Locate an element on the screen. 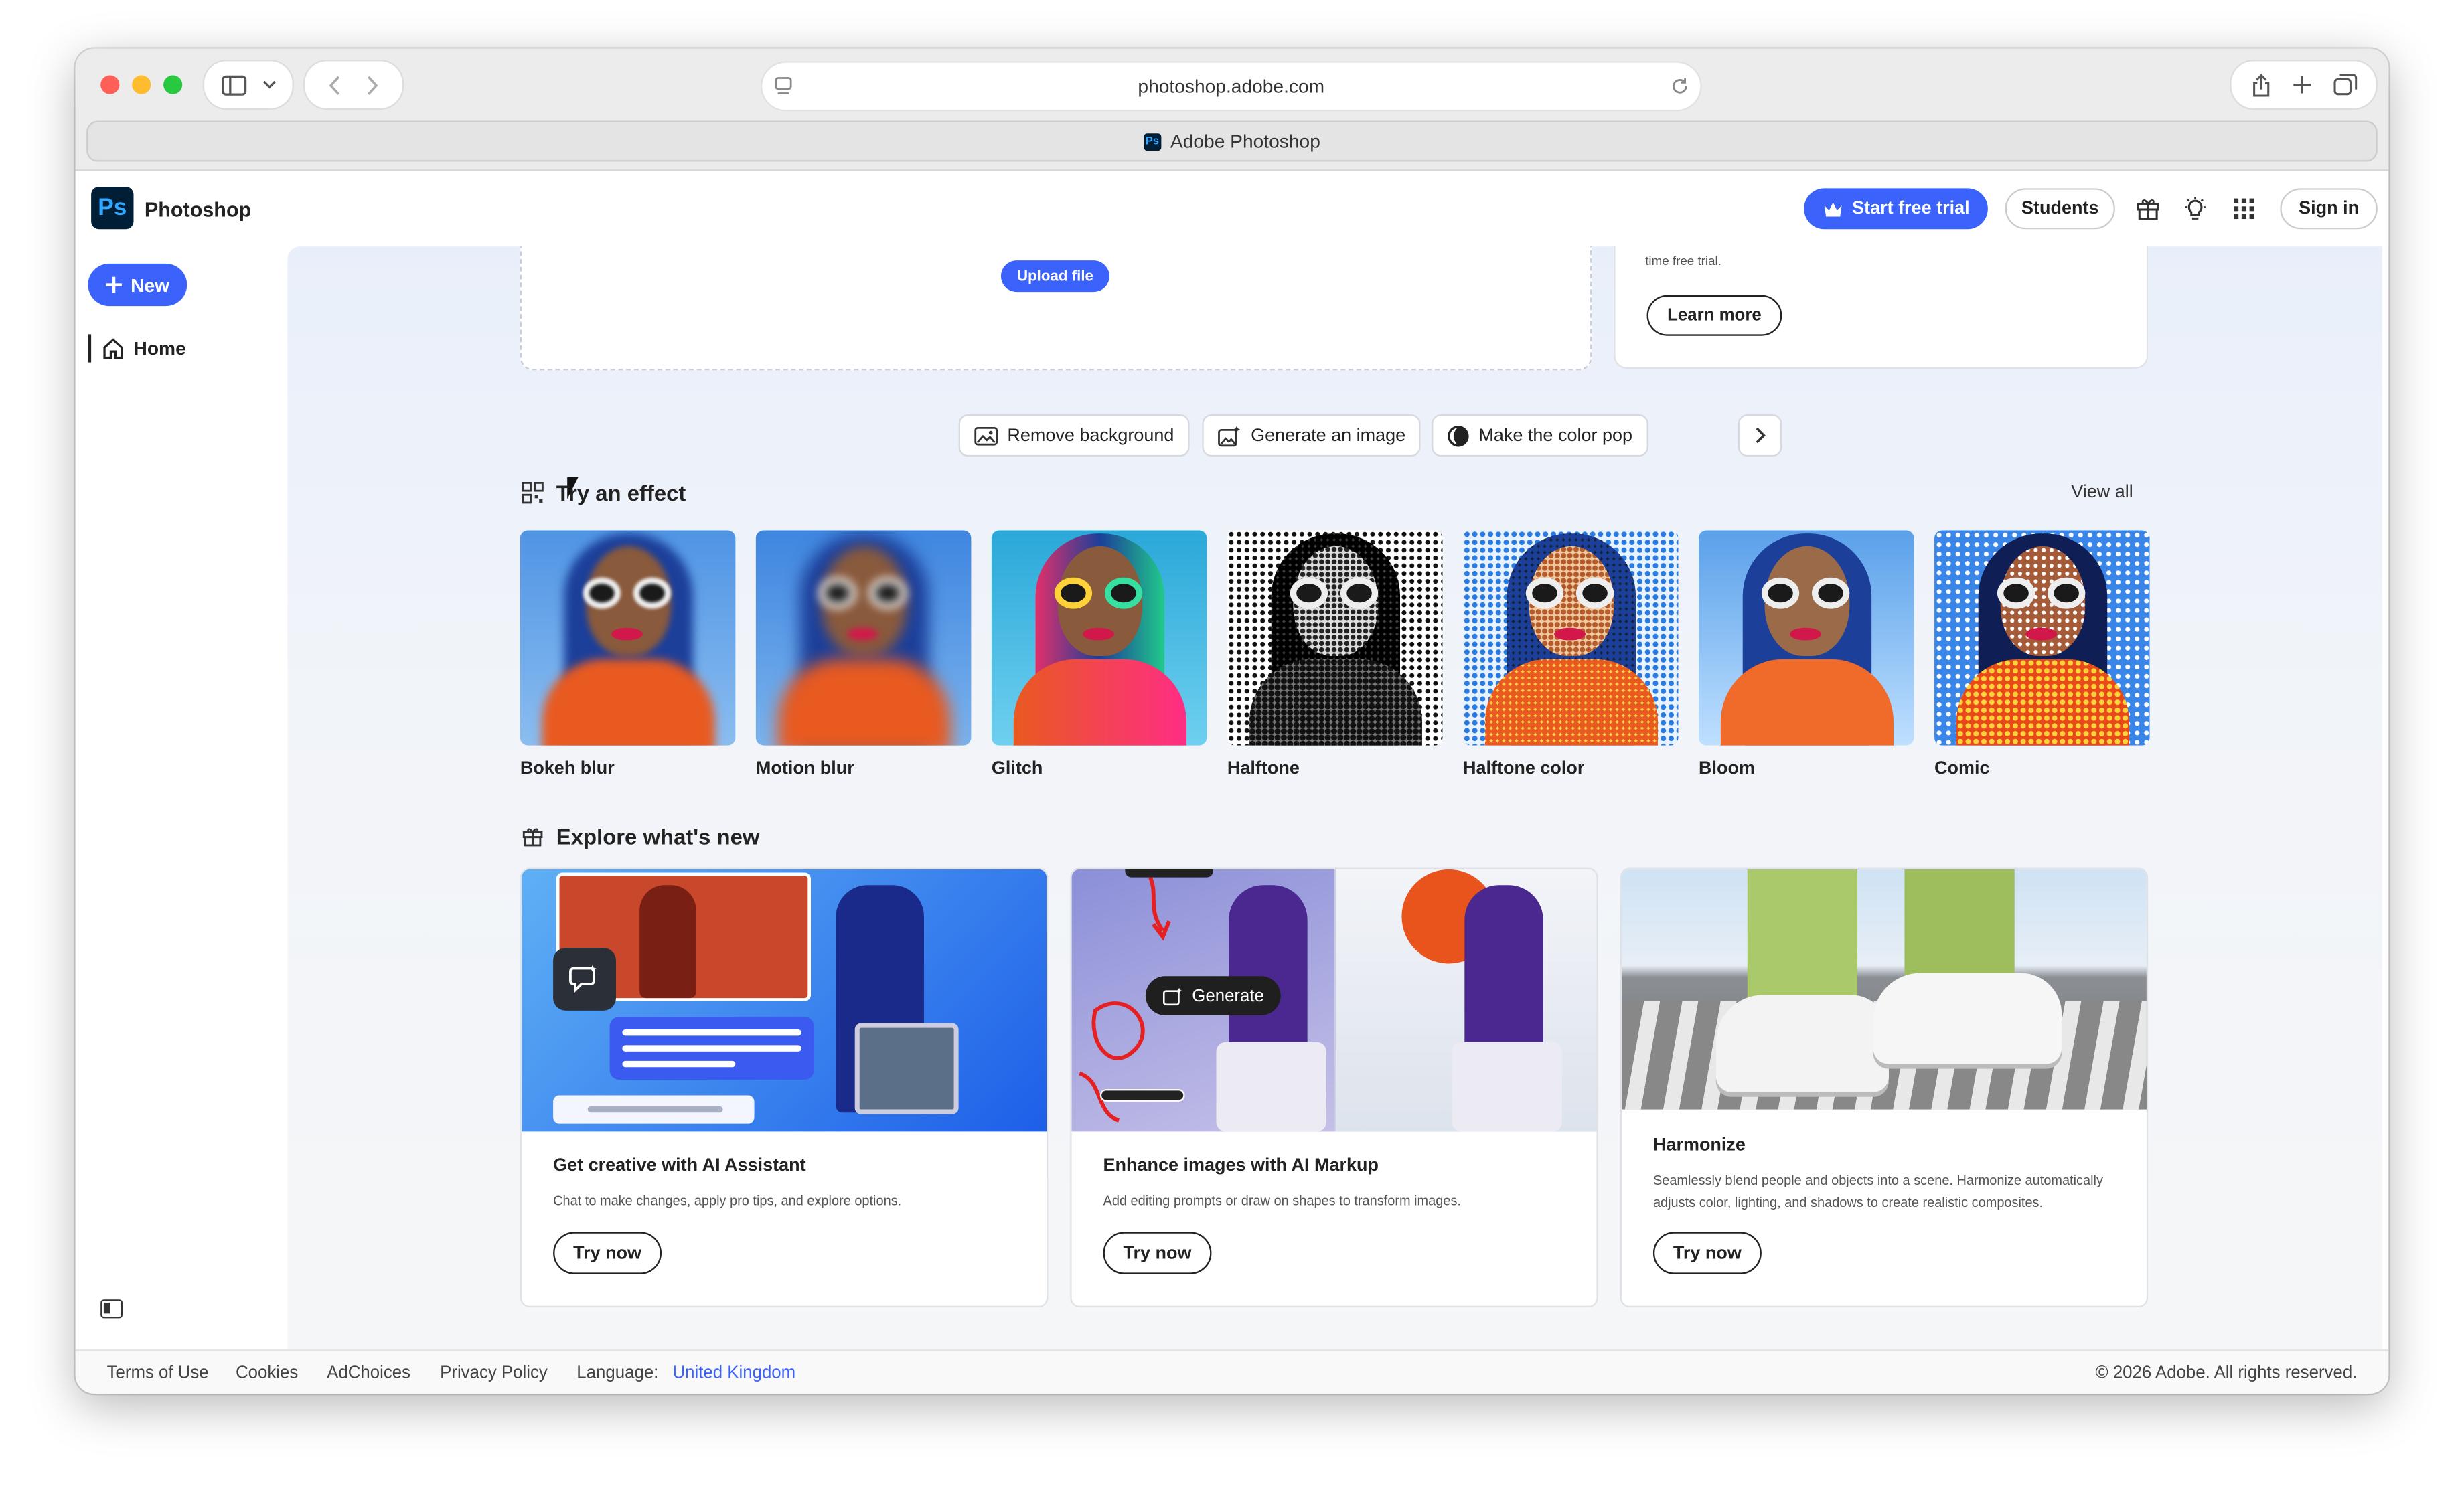  tab-title: Adobe Photoshop is located at coordinates (1245, 141).